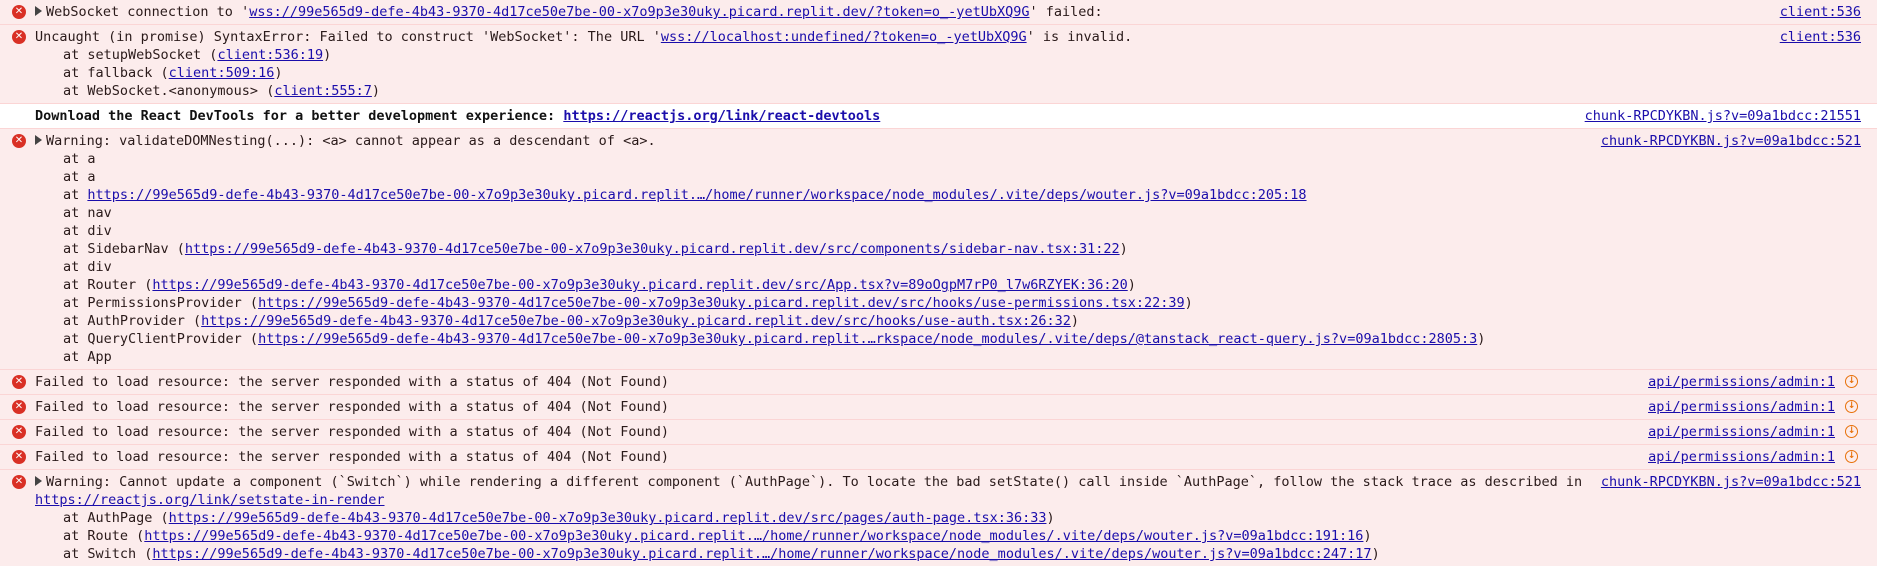 This screenshot has height=581, width=1877. Describe the element at coordinates (1723, 116) in the screenshot. I see `source-location-link: chunk-RPCDYKBN.js?v=09a1bdcc:21551` at that location.